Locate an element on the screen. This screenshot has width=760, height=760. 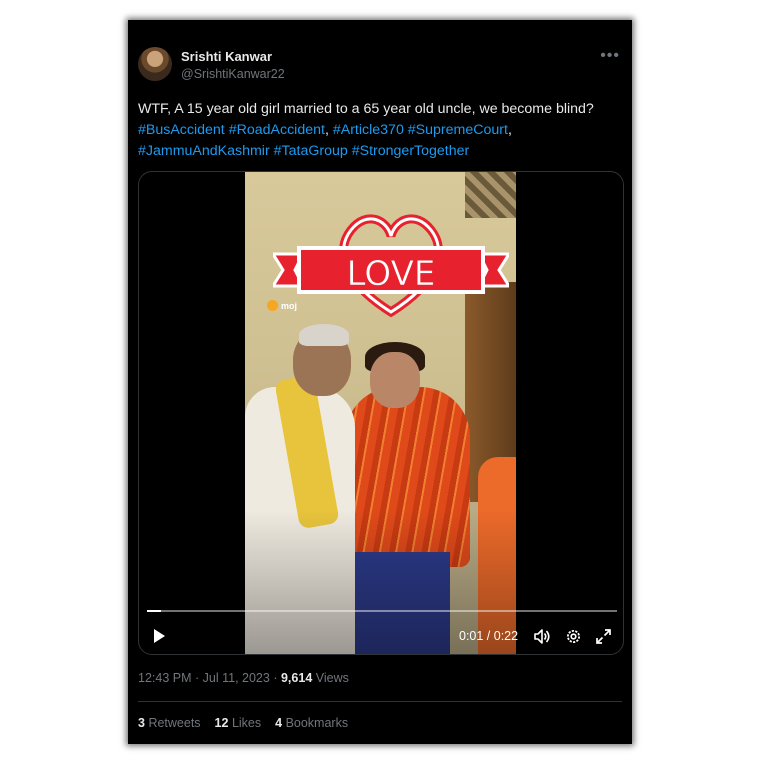
bookmarks-label: Bookmarks is located at coordinates (317, 723).